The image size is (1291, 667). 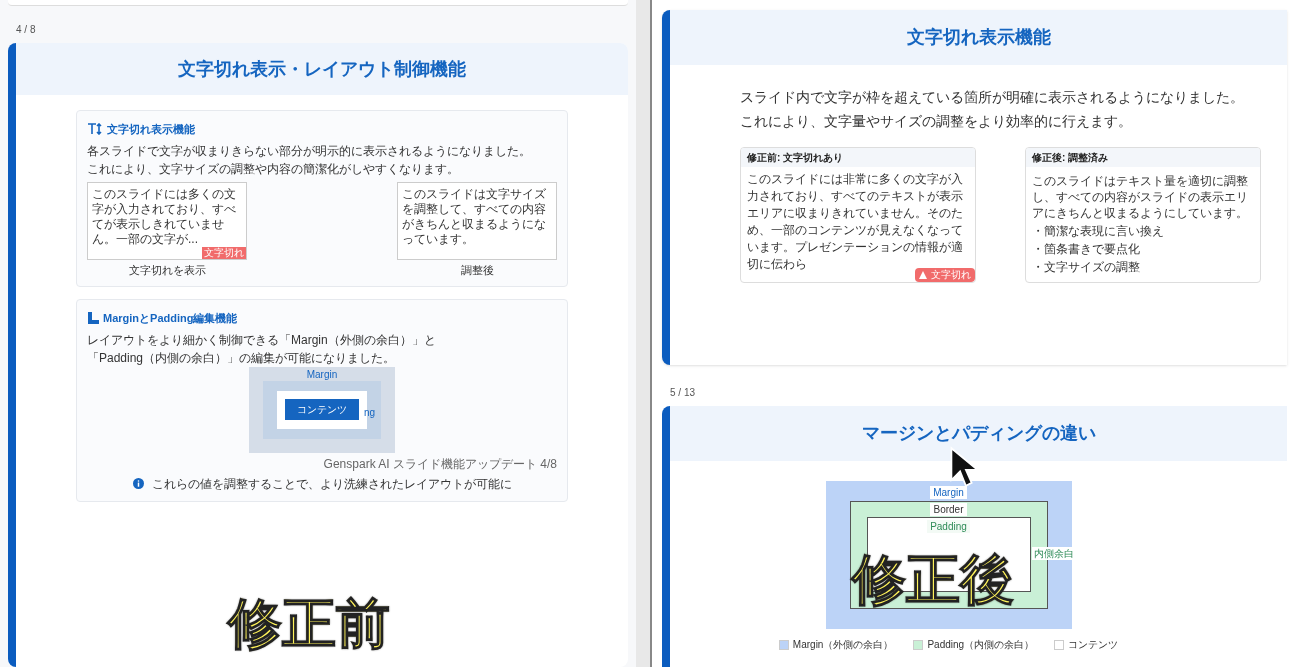 I want to click on body-text: これにより、文字サイズの調整や内容の簡潔化がしやすくなります。, so click(x=273, y=169).